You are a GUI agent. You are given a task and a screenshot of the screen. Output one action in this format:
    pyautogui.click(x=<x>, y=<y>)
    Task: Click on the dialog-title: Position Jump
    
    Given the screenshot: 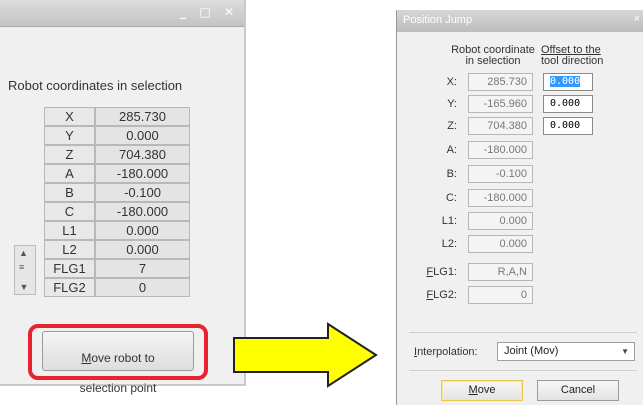 What is the action you would take?
    pyautogui.click(x=438, y=20)
    